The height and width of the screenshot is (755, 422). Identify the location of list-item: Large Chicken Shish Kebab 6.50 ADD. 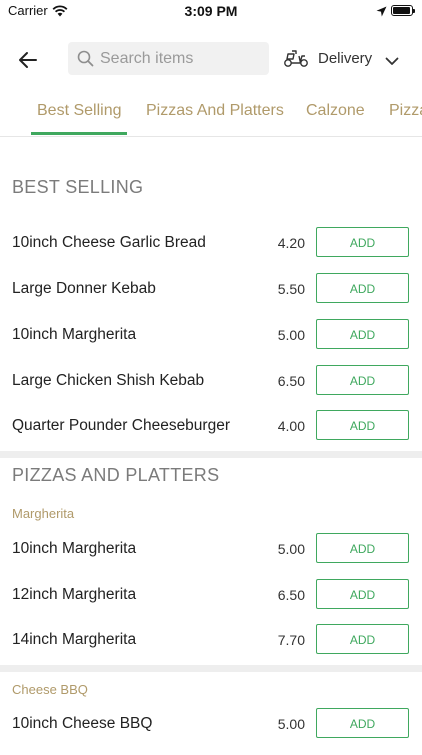
(211, 388).